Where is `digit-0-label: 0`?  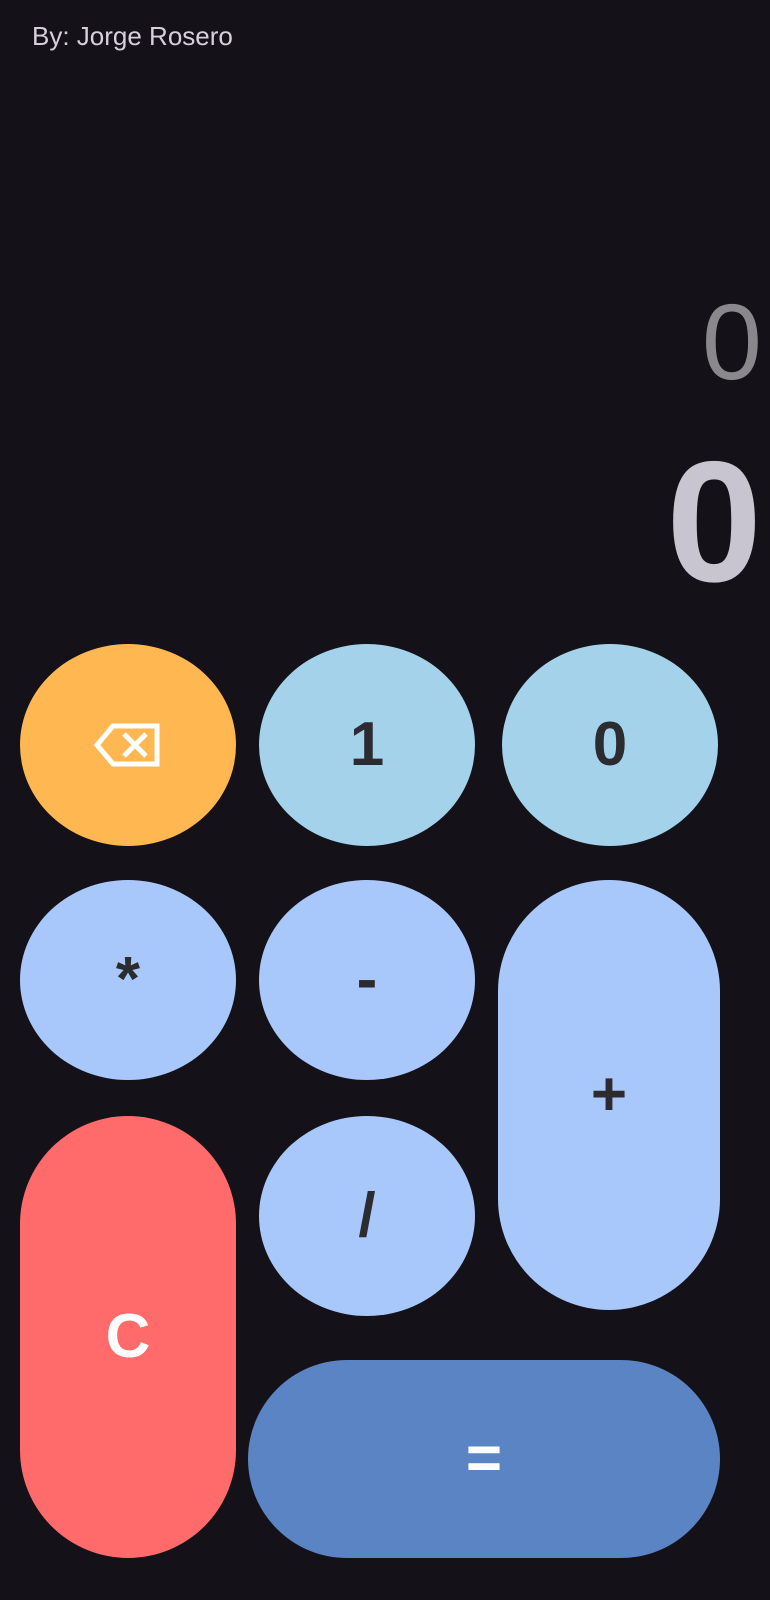 digit-0-label: 0 is located at coordinates (610, 744).